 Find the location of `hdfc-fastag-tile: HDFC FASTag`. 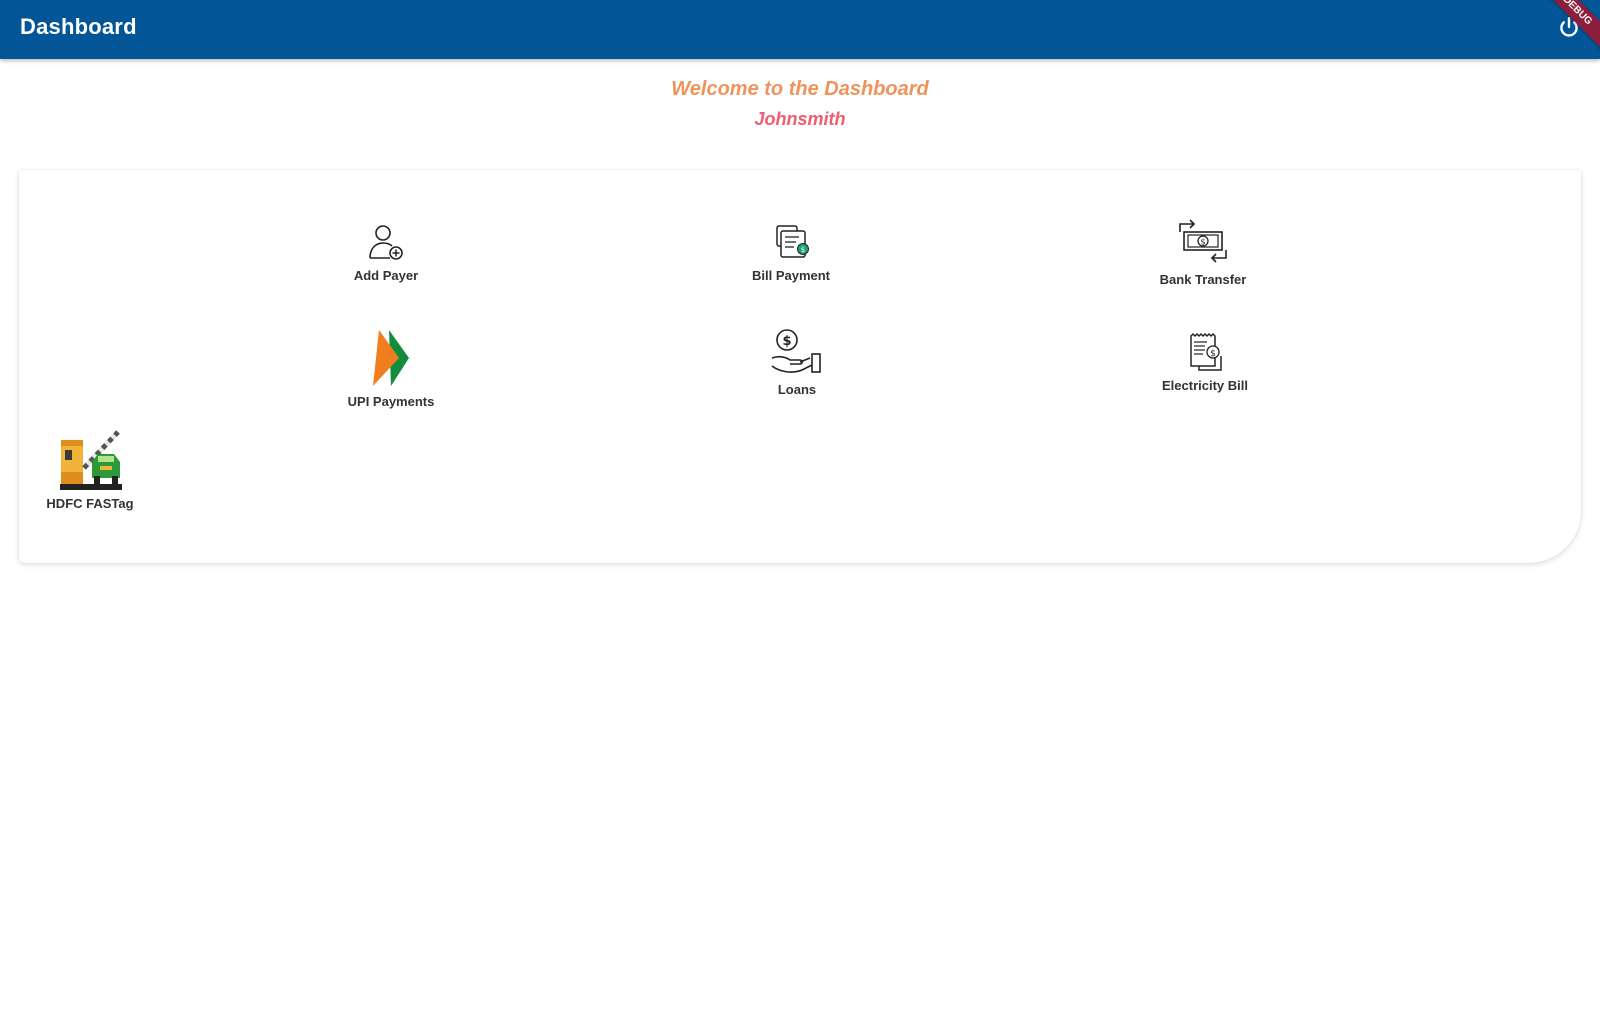

hdfc-fastag-tile: HDFC FASTag is located at coordinates (90, 469).